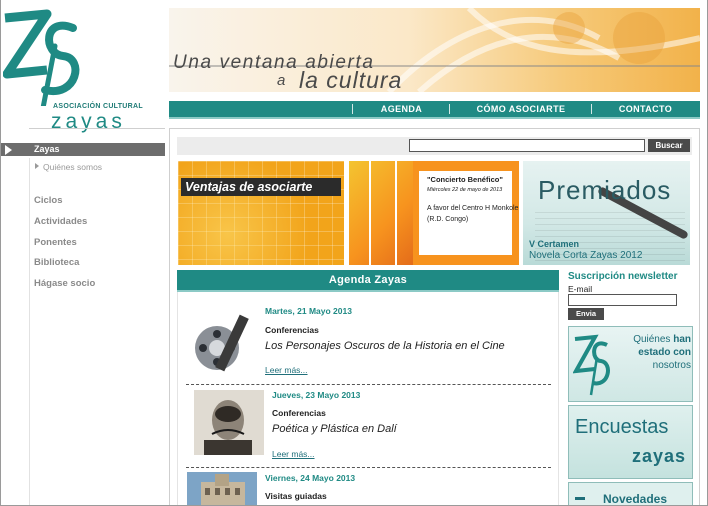 This screenshot has width=708, height=506. Describe the element at coordinates (434, 118) in the screenshot. I see `nav-underline` at that location.